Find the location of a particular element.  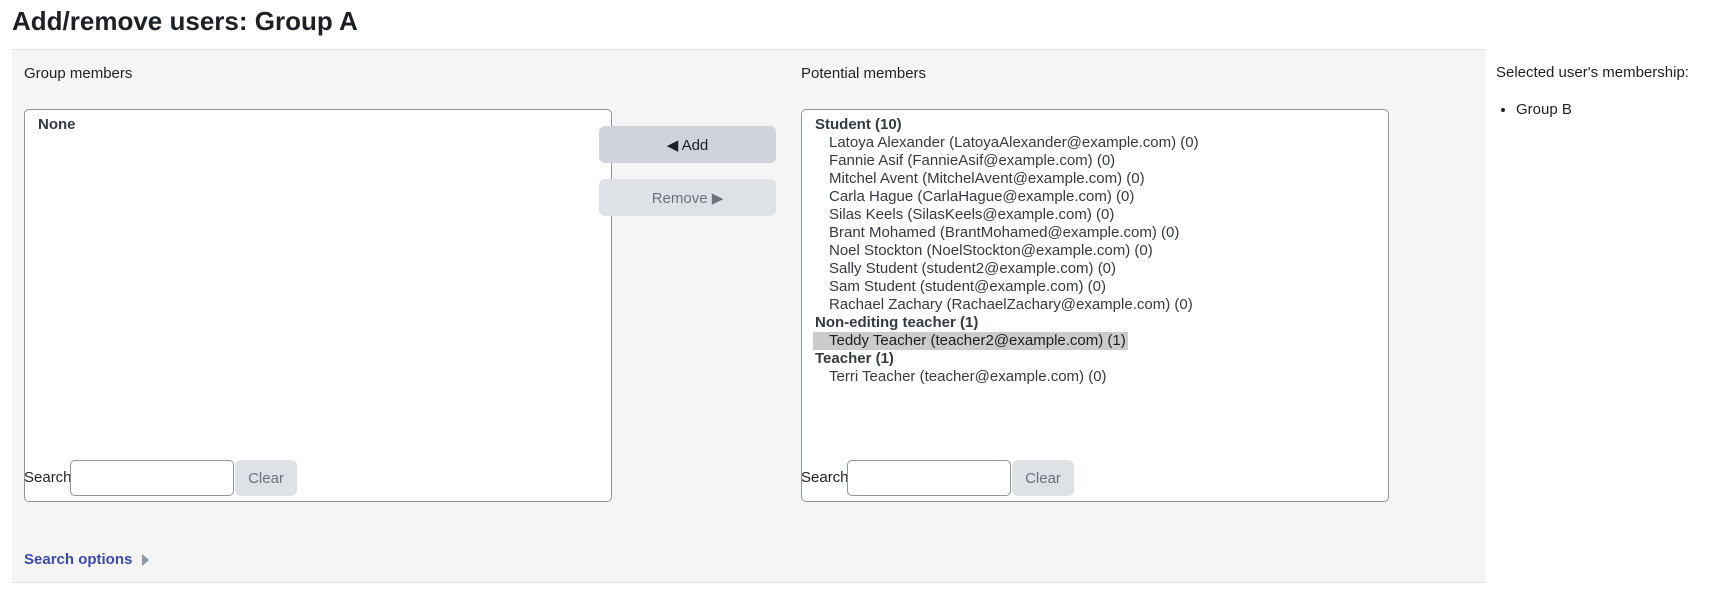

user-option: Silas Keels (SilasKeels@example.com) (0) is located at coordinates (964, 215).